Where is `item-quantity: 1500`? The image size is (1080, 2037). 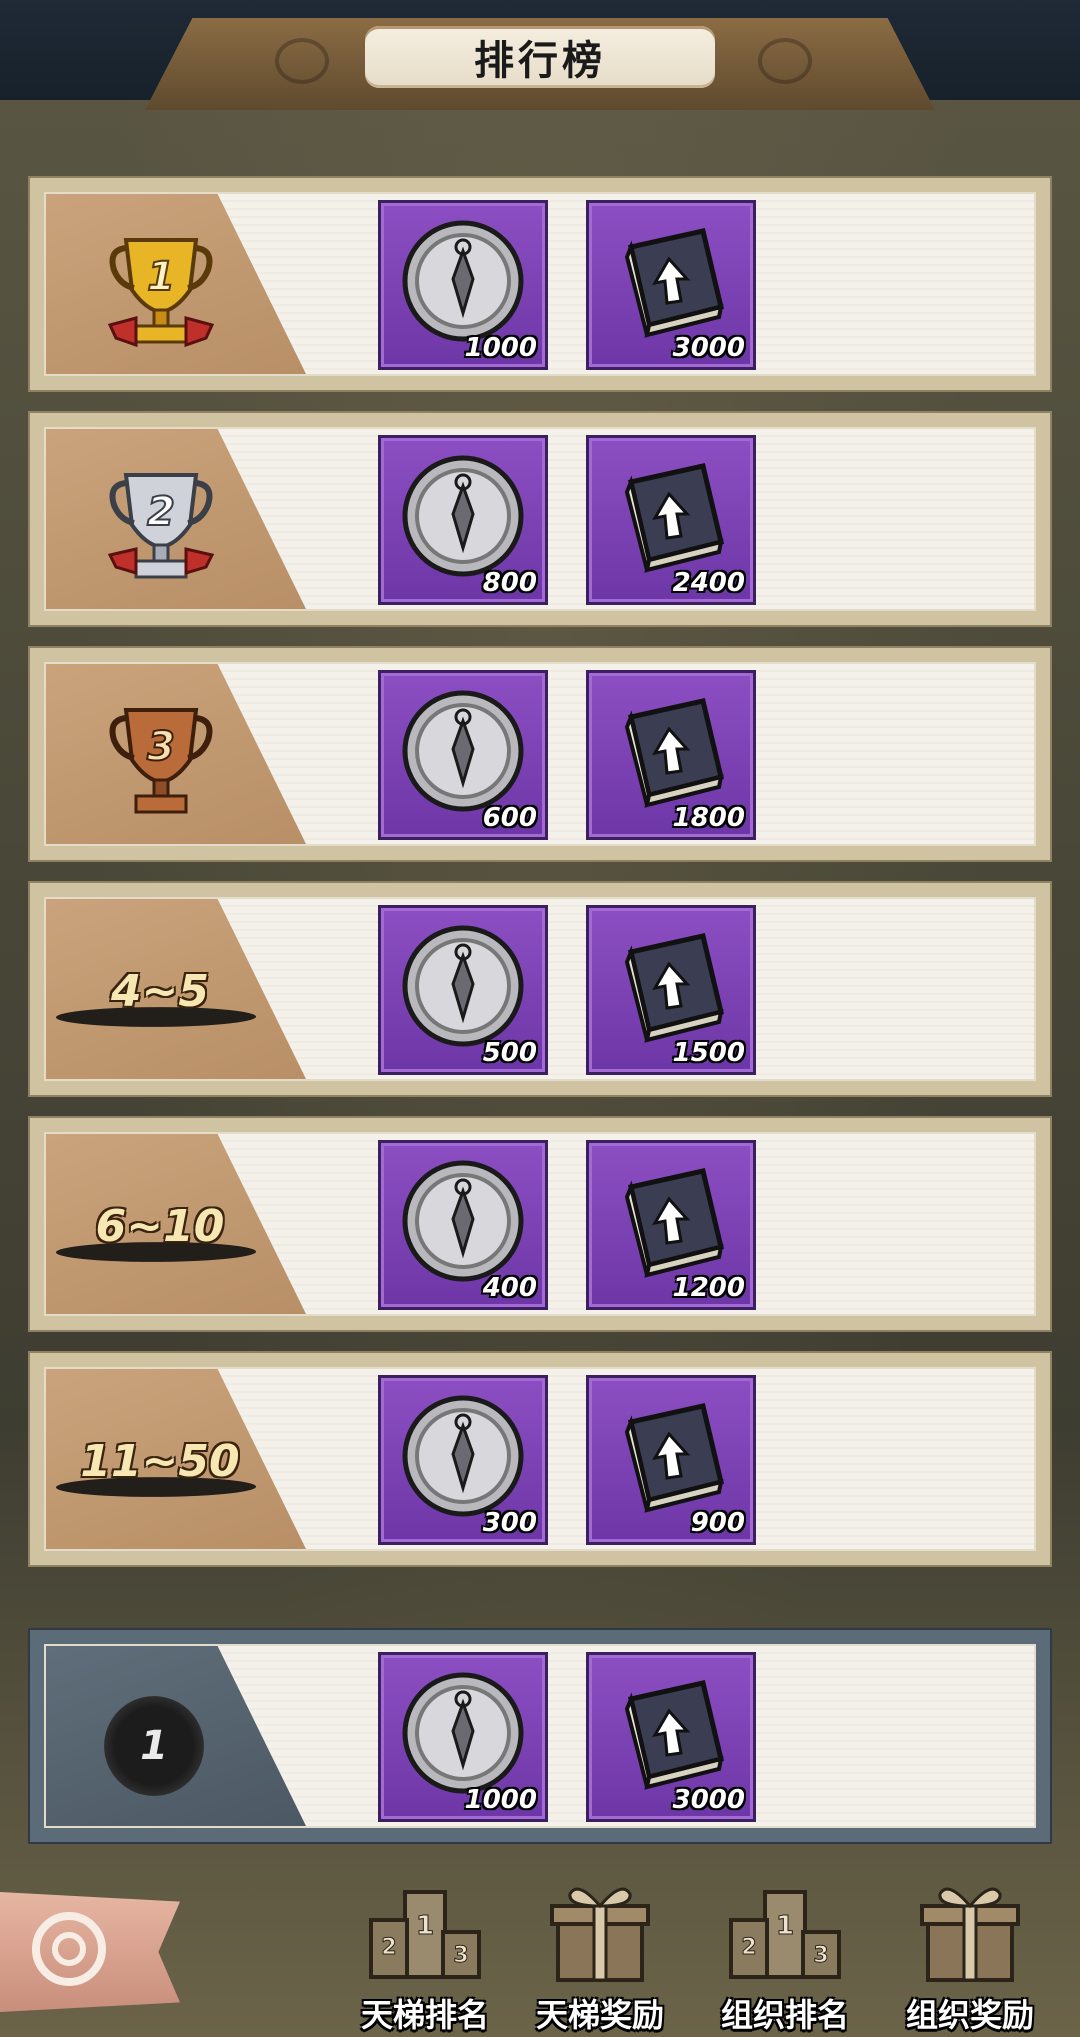 item-quantity: 1500 is located at coordinates (708, 1053).